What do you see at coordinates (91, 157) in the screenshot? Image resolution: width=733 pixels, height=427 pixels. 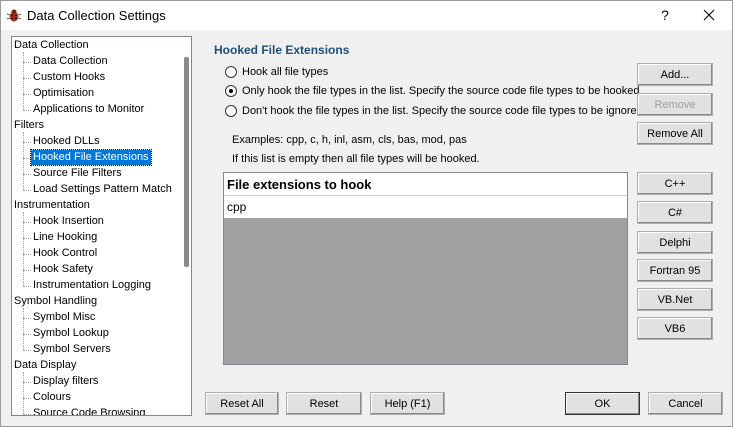 I see `tree-item: Hooked File Extensions` at bounding box center [91, 157].